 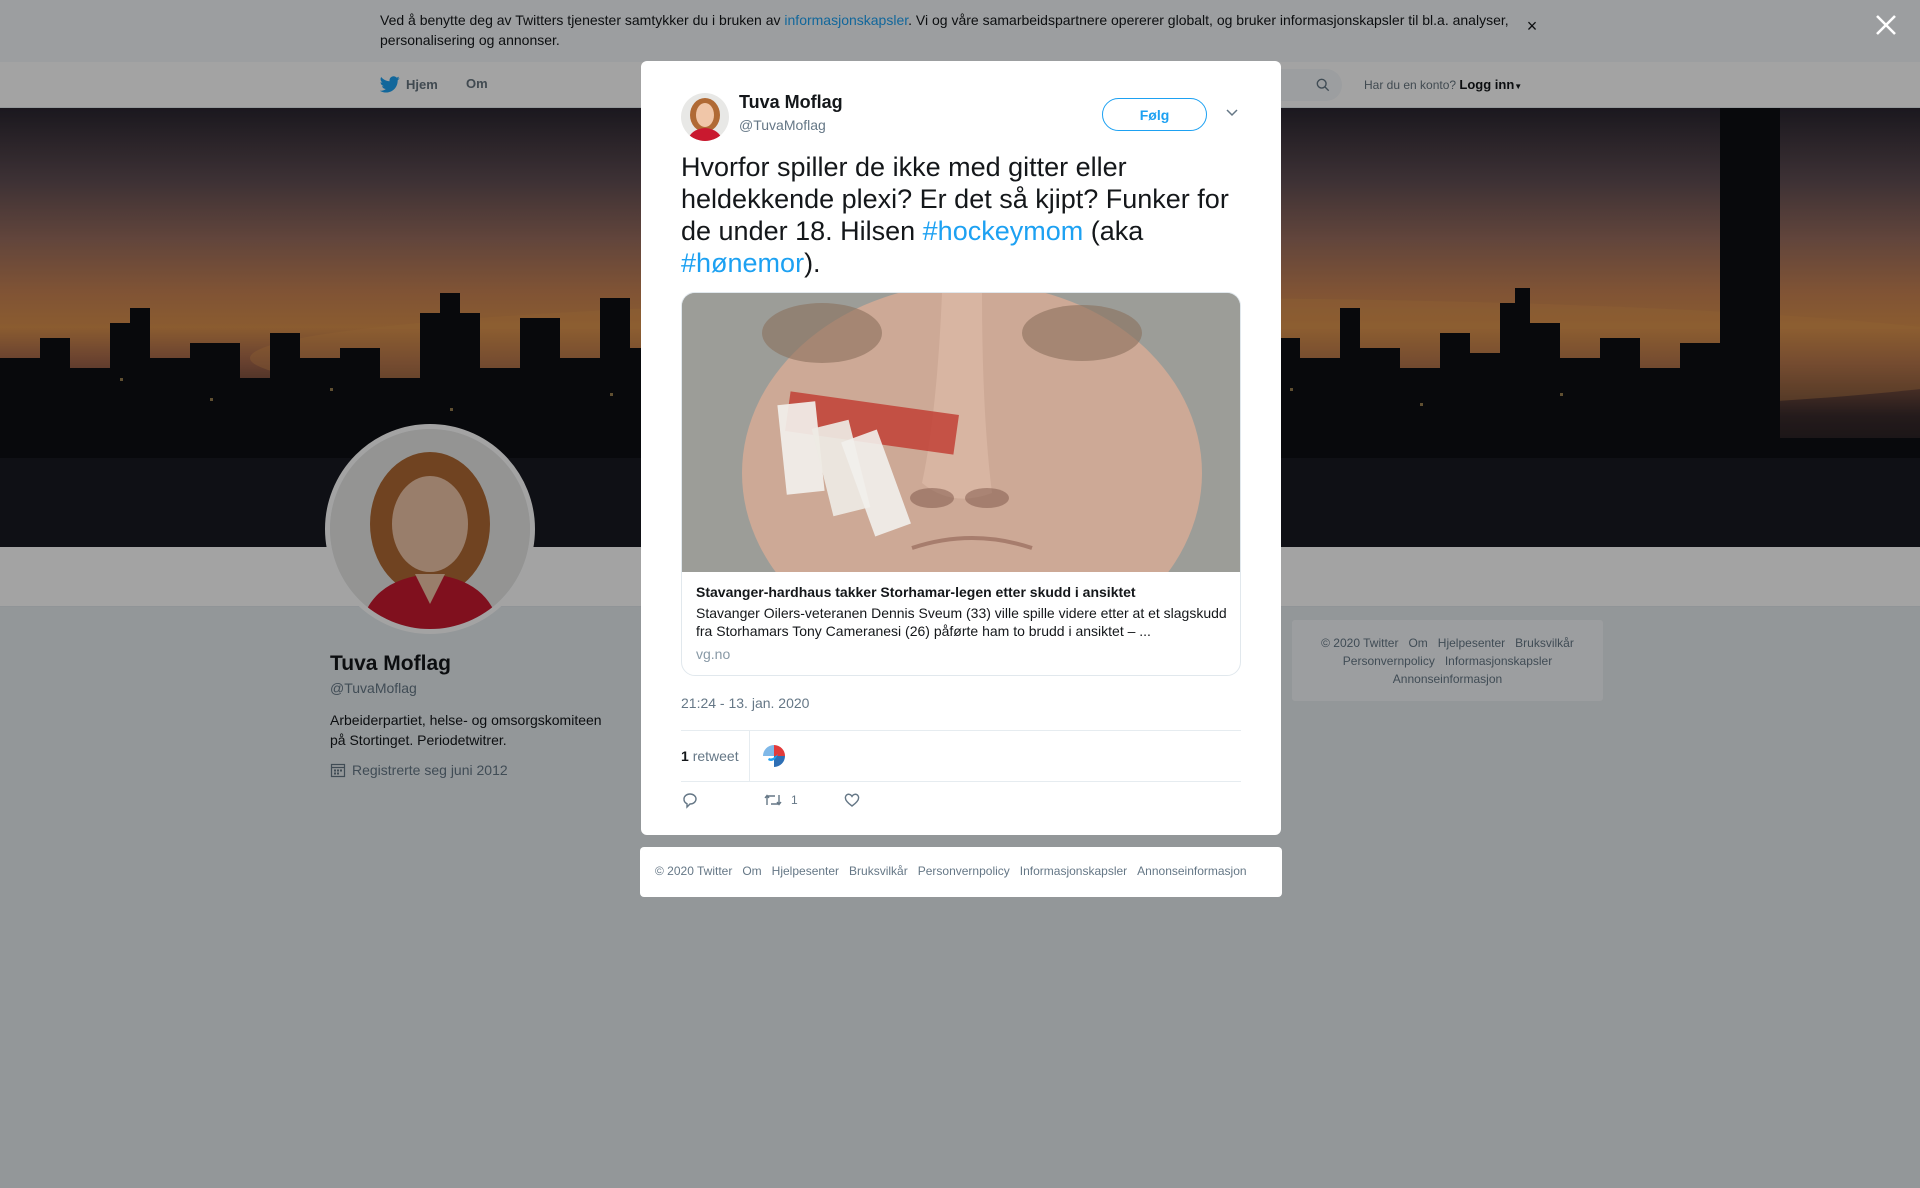 I want to click on author-photo, so click(x=705, y=117).